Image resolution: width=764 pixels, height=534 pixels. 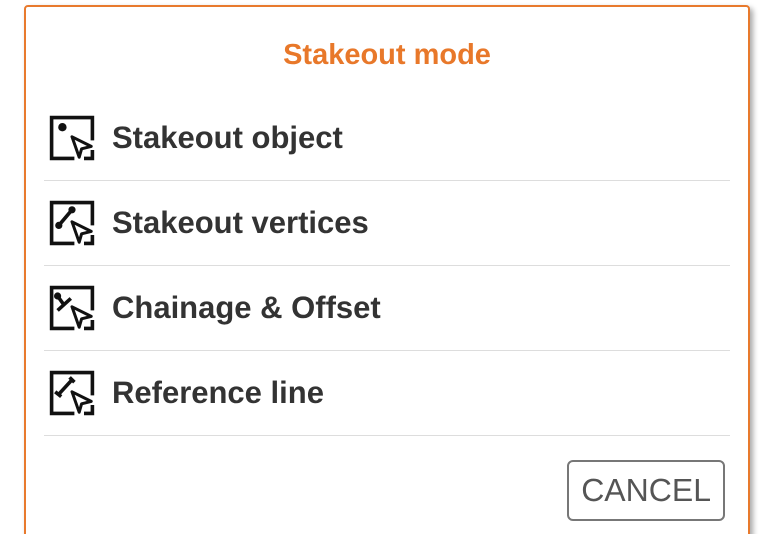 What do you see at coordinates (72, 393) in the screenshot?
I see `line-cursor-icon` at bounding box center [72, 393].